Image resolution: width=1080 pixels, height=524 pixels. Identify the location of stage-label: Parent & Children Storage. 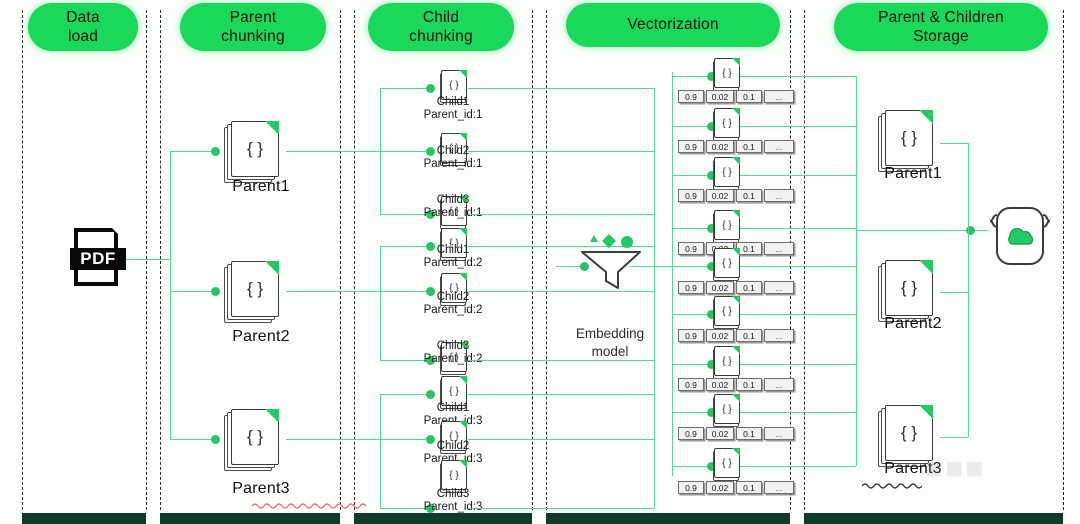
(941, 26).